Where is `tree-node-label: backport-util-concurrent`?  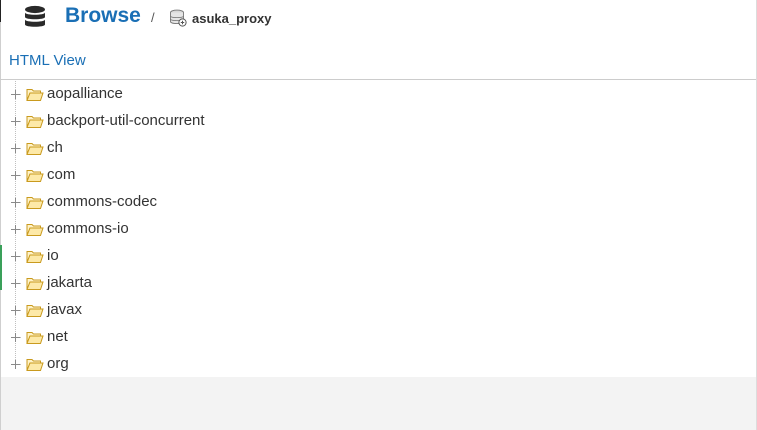
tree-node-label: backport-util-concurrent is located at coordinates (126, 120).